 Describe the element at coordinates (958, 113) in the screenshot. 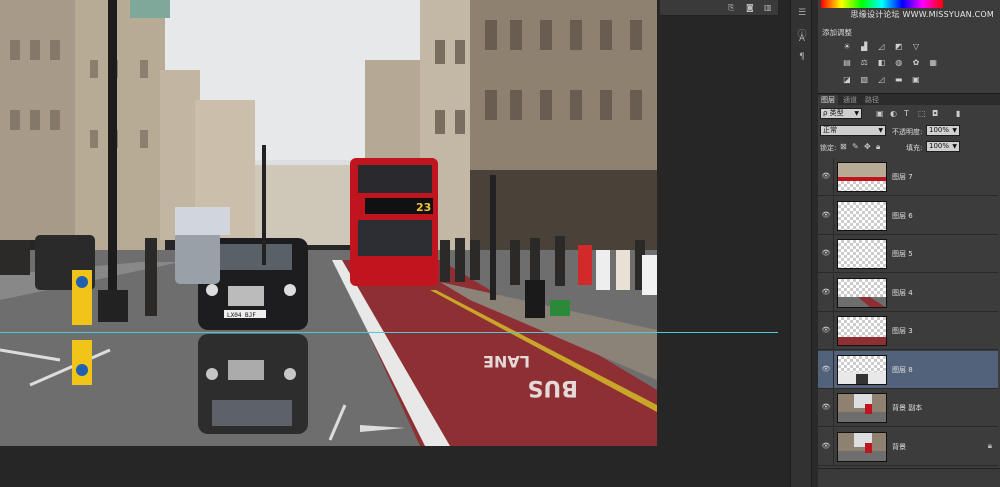

I see `filter-toggle-icon: ▮` at that location.